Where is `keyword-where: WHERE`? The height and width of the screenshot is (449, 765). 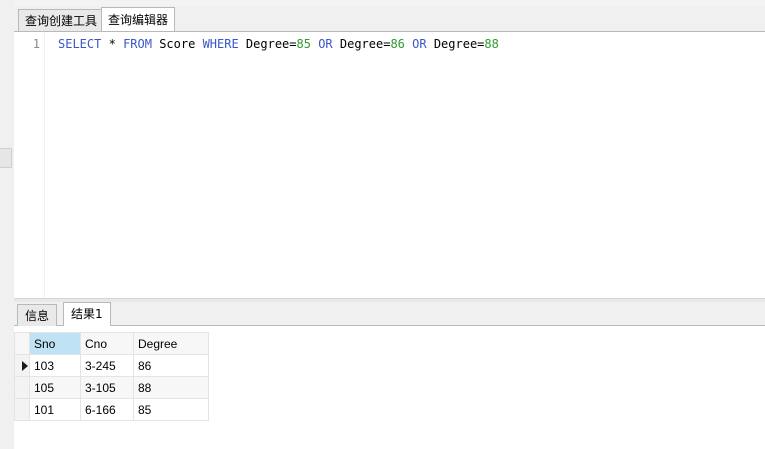 keyword-where: WHERE is located at coordinates (220, 44).